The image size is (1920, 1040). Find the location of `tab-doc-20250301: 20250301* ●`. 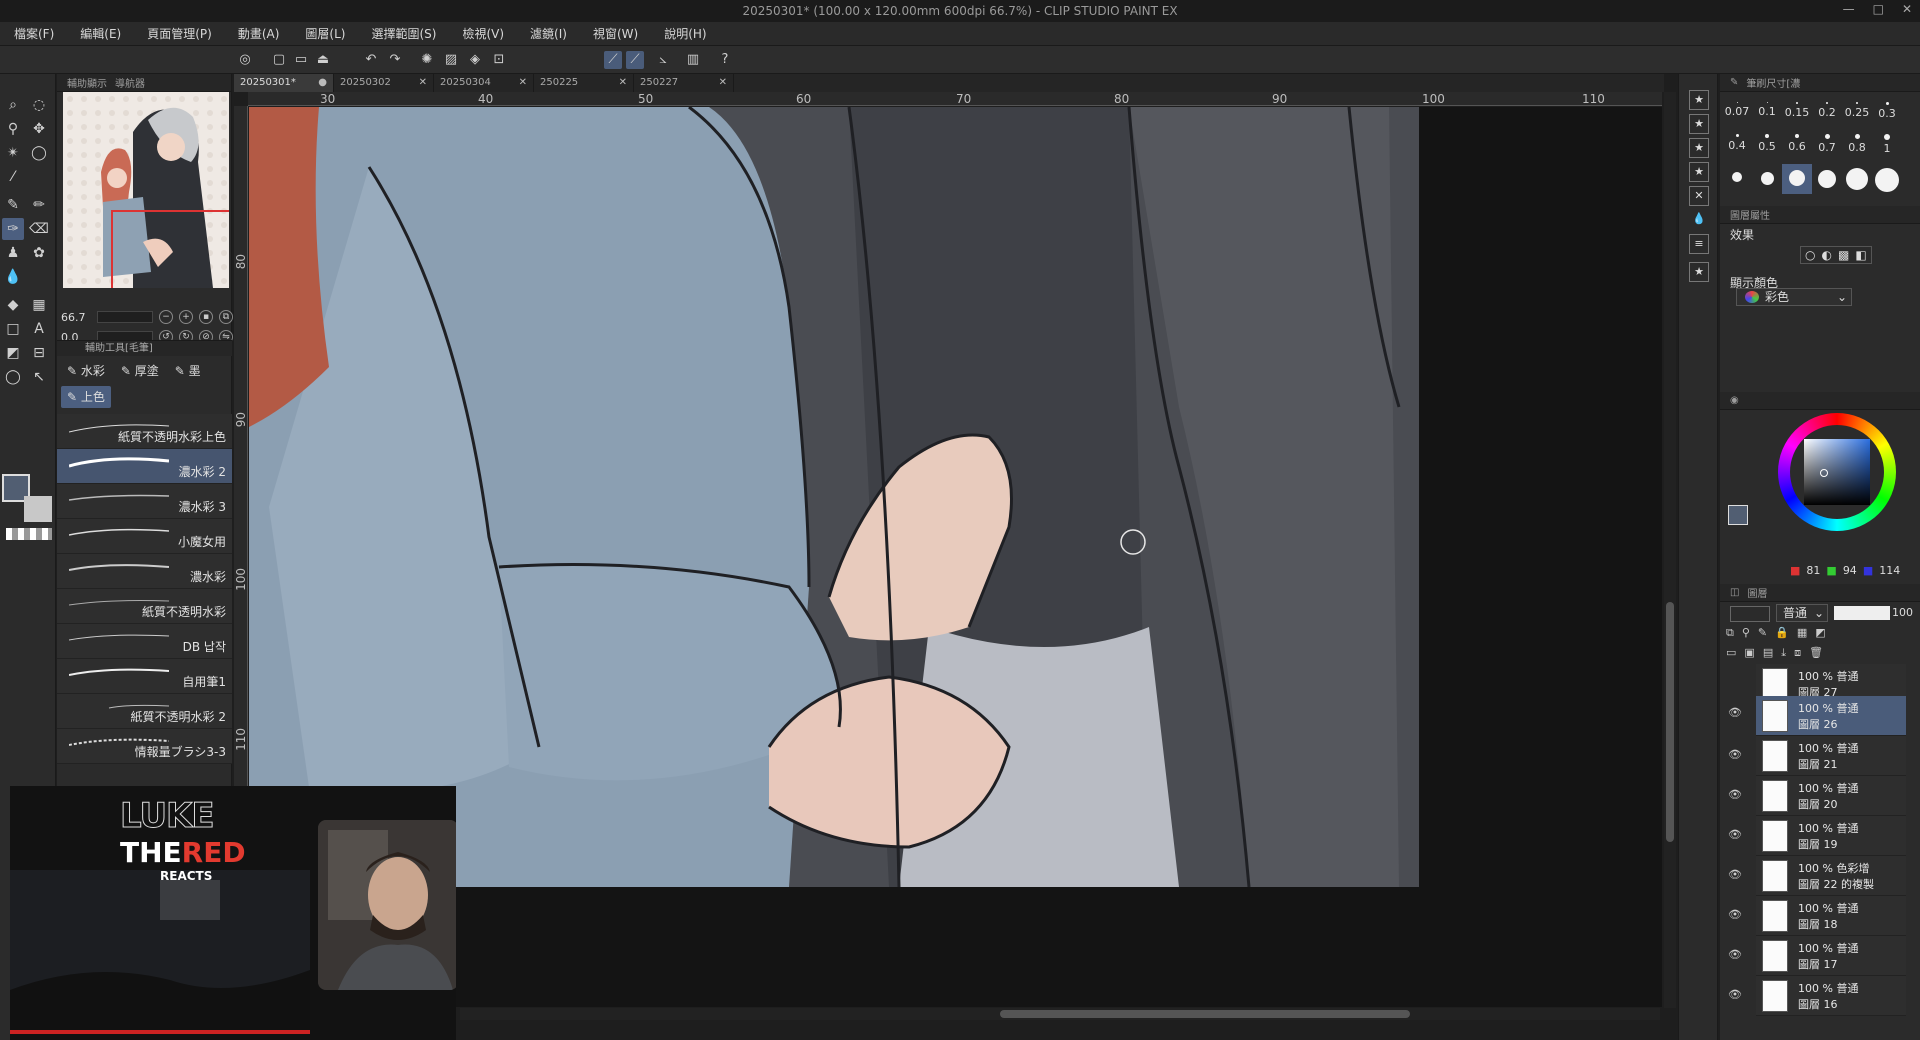

tab-doc-20250301: 20250301* ● is located at coordinates (284, 83).